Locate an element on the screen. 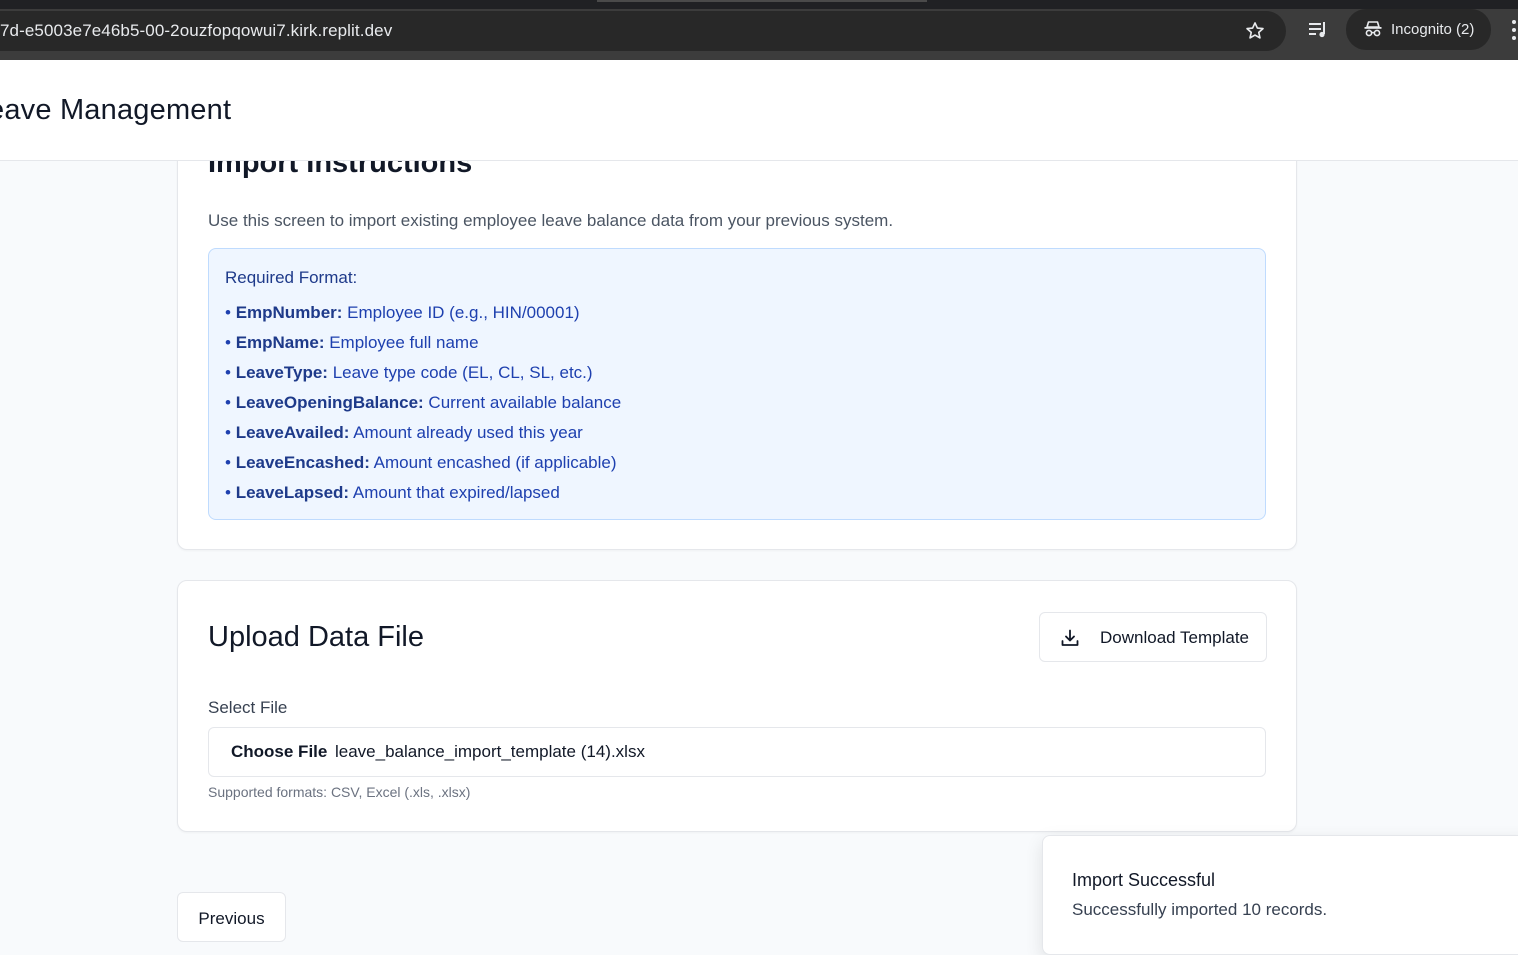 Image resolution: width=1518 pixels, height=955 pixels. field-description: Amount that expired/lapsed is located at coordinates (454, 492).